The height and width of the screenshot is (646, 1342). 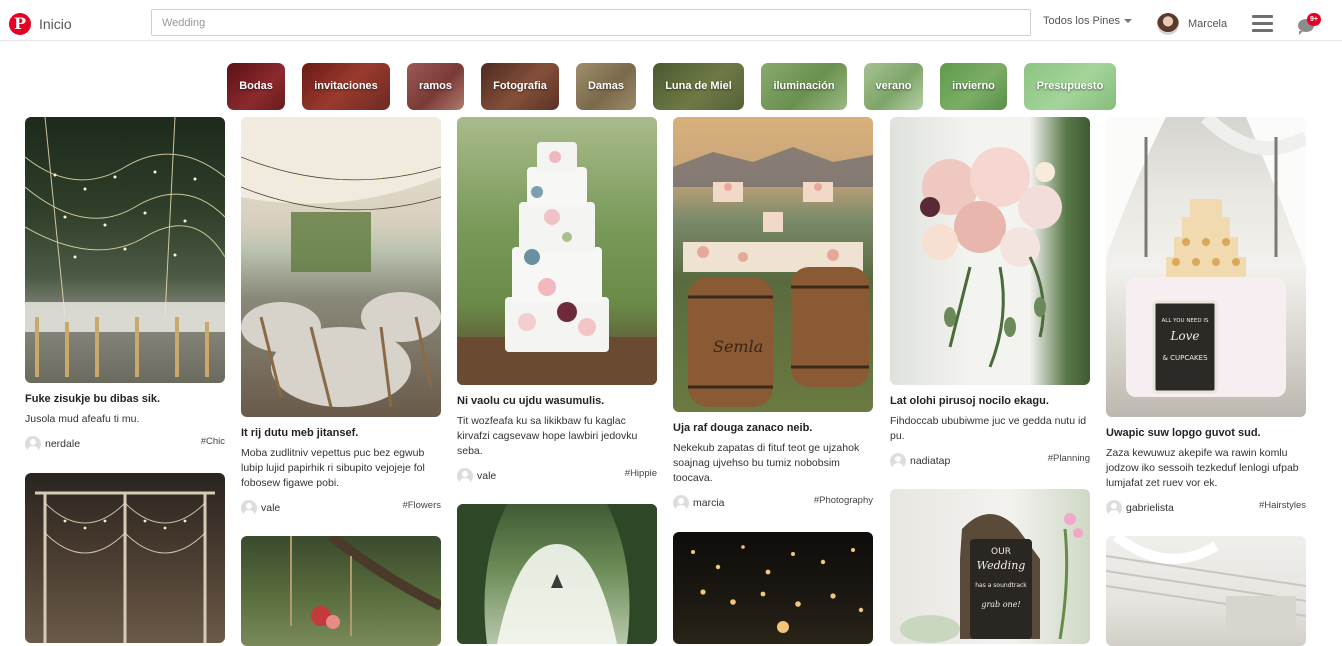 I want to click on search-input, so click(x=591, y=22).